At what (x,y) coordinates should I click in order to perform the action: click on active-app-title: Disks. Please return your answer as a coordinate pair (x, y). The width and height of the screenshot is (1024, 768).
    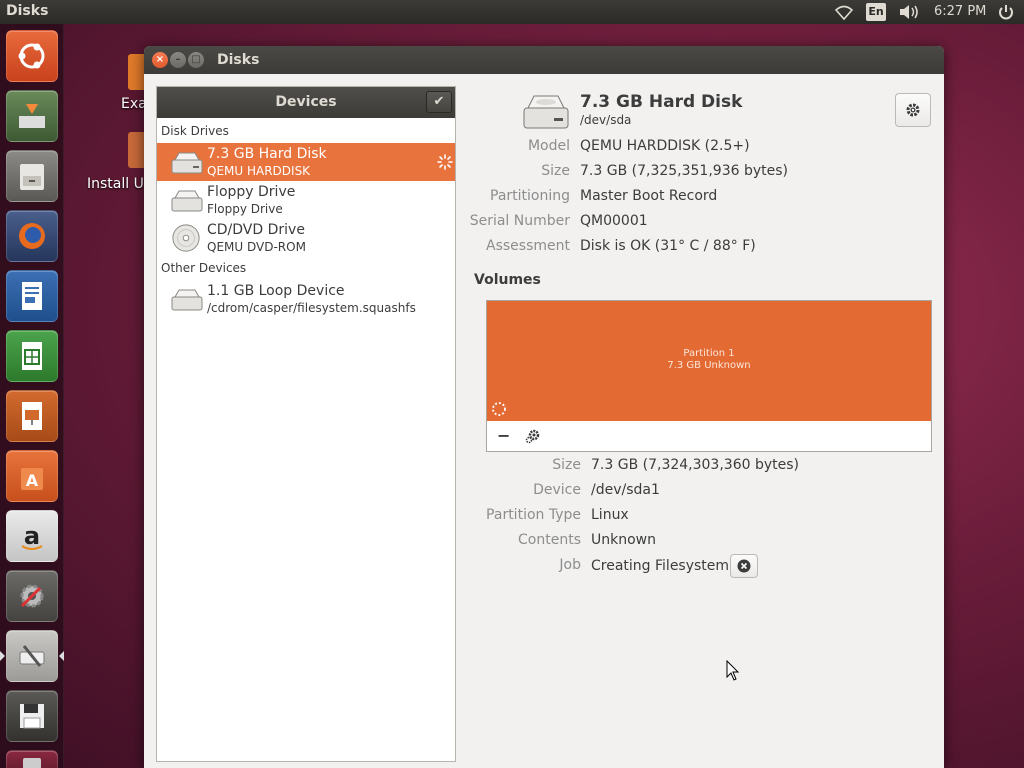
    Looking at the image, I should click on (27, 11).